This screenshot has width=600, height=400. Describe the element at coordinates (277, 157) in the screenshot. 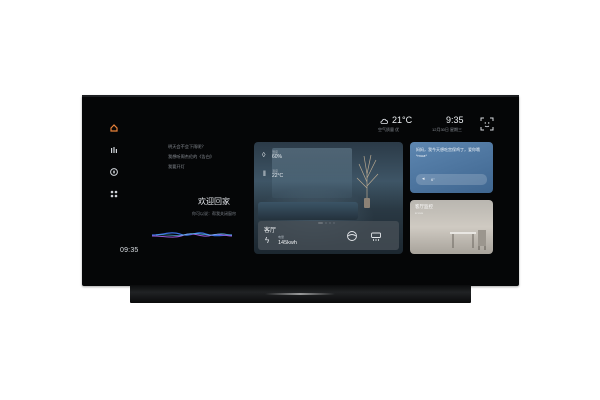

I see `humidity-value: 60%` at that location.